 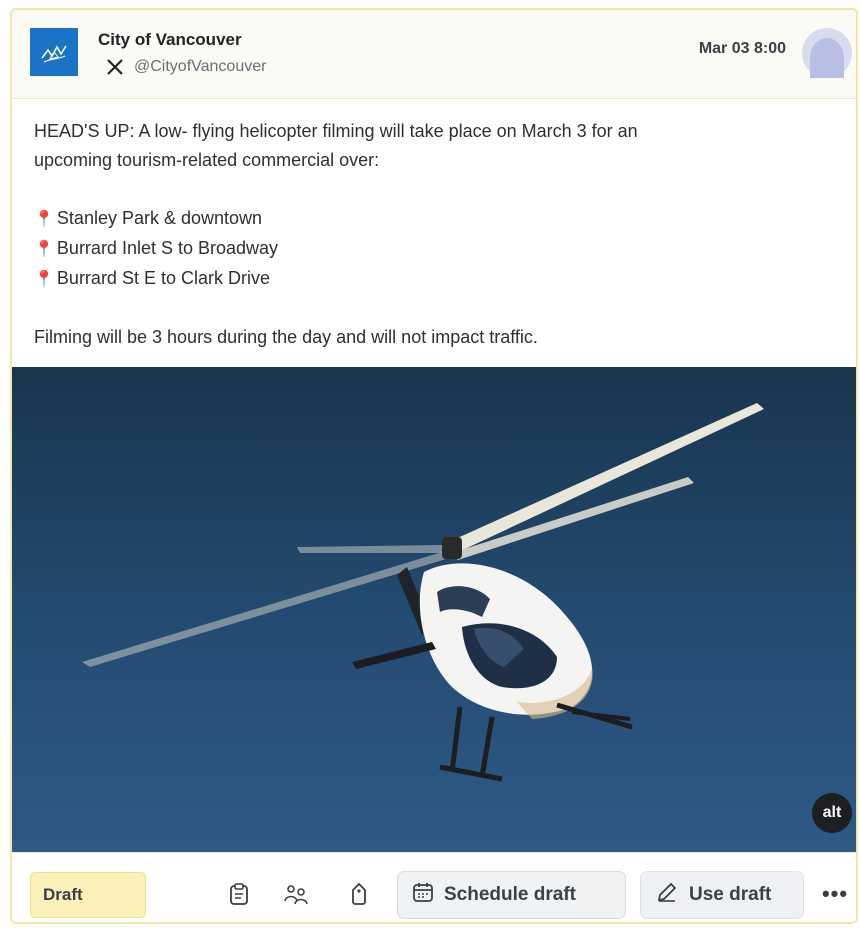 I want to click on post-footer: Draft Schedule draft Use draft •••, so click(x=434, y=887).